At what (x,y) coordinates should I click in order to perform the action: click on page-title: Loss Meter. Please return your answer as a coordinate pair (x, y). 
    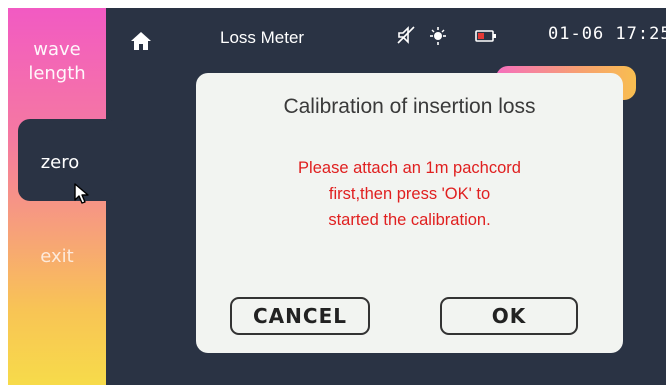
    Looking at the image, I should click on (262, 37).